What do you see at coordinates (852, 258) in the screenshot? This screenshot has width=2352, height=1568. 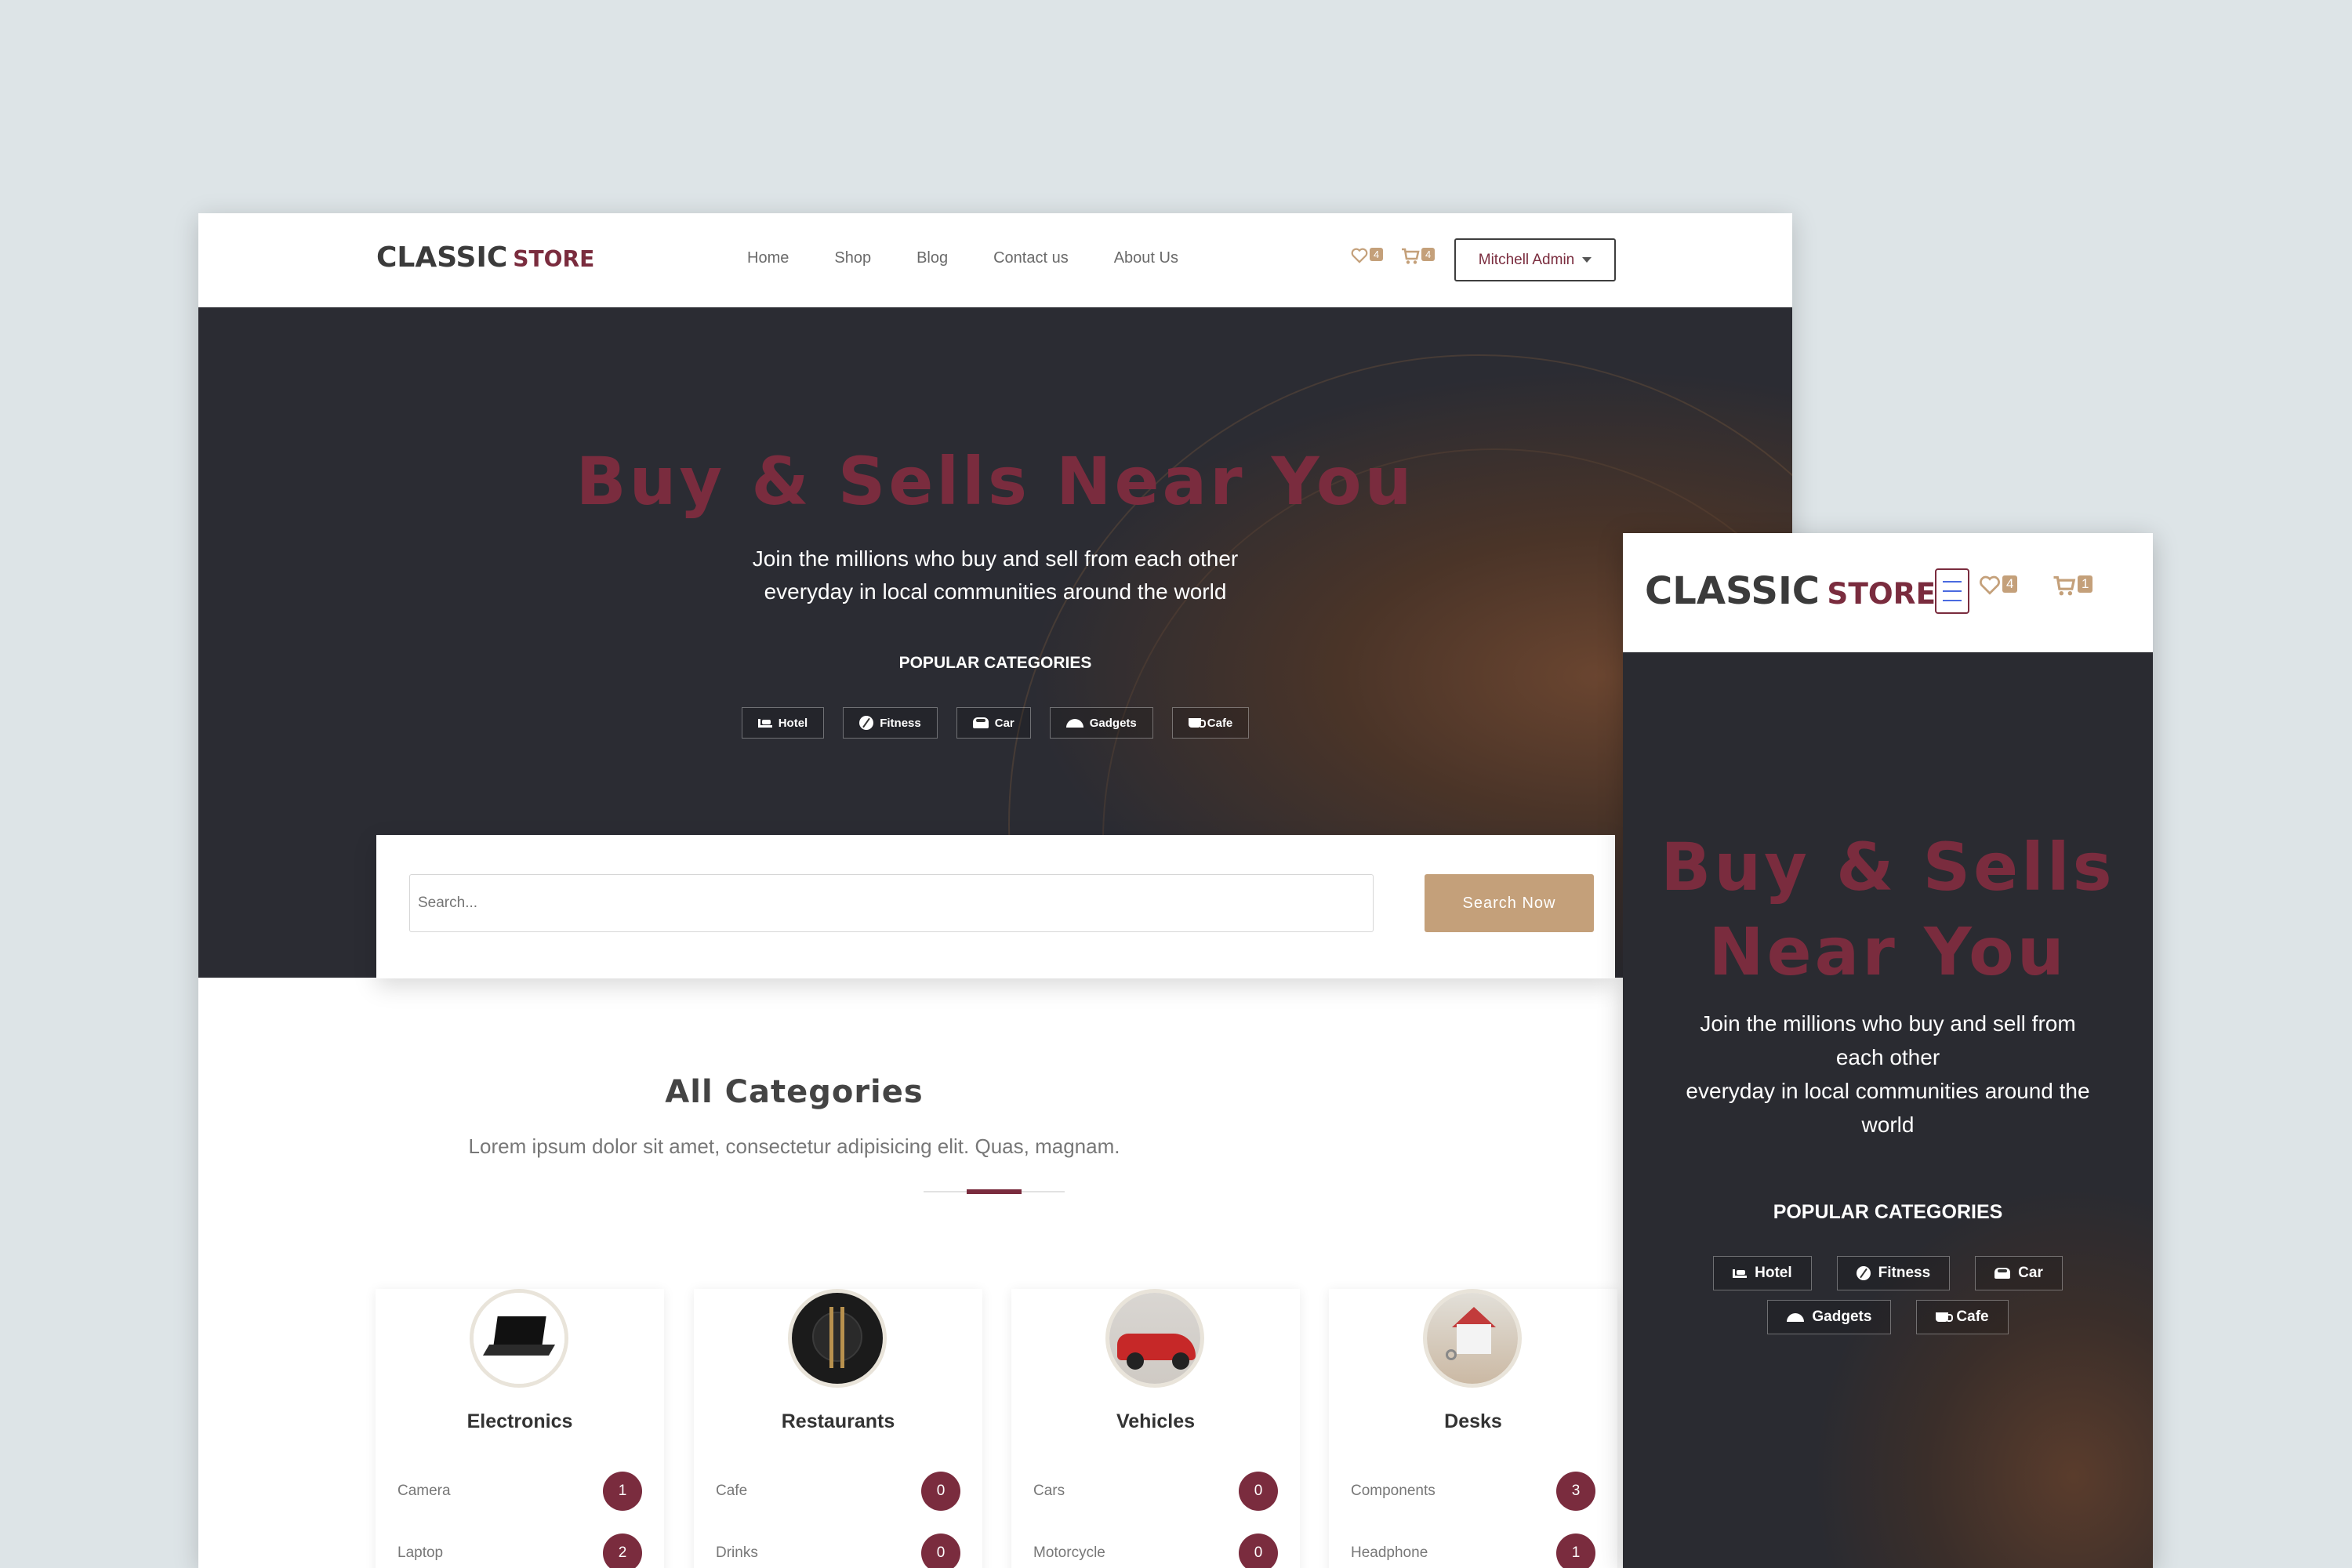 I see `nav-shop: Shop` at bounding box center [852, 258].